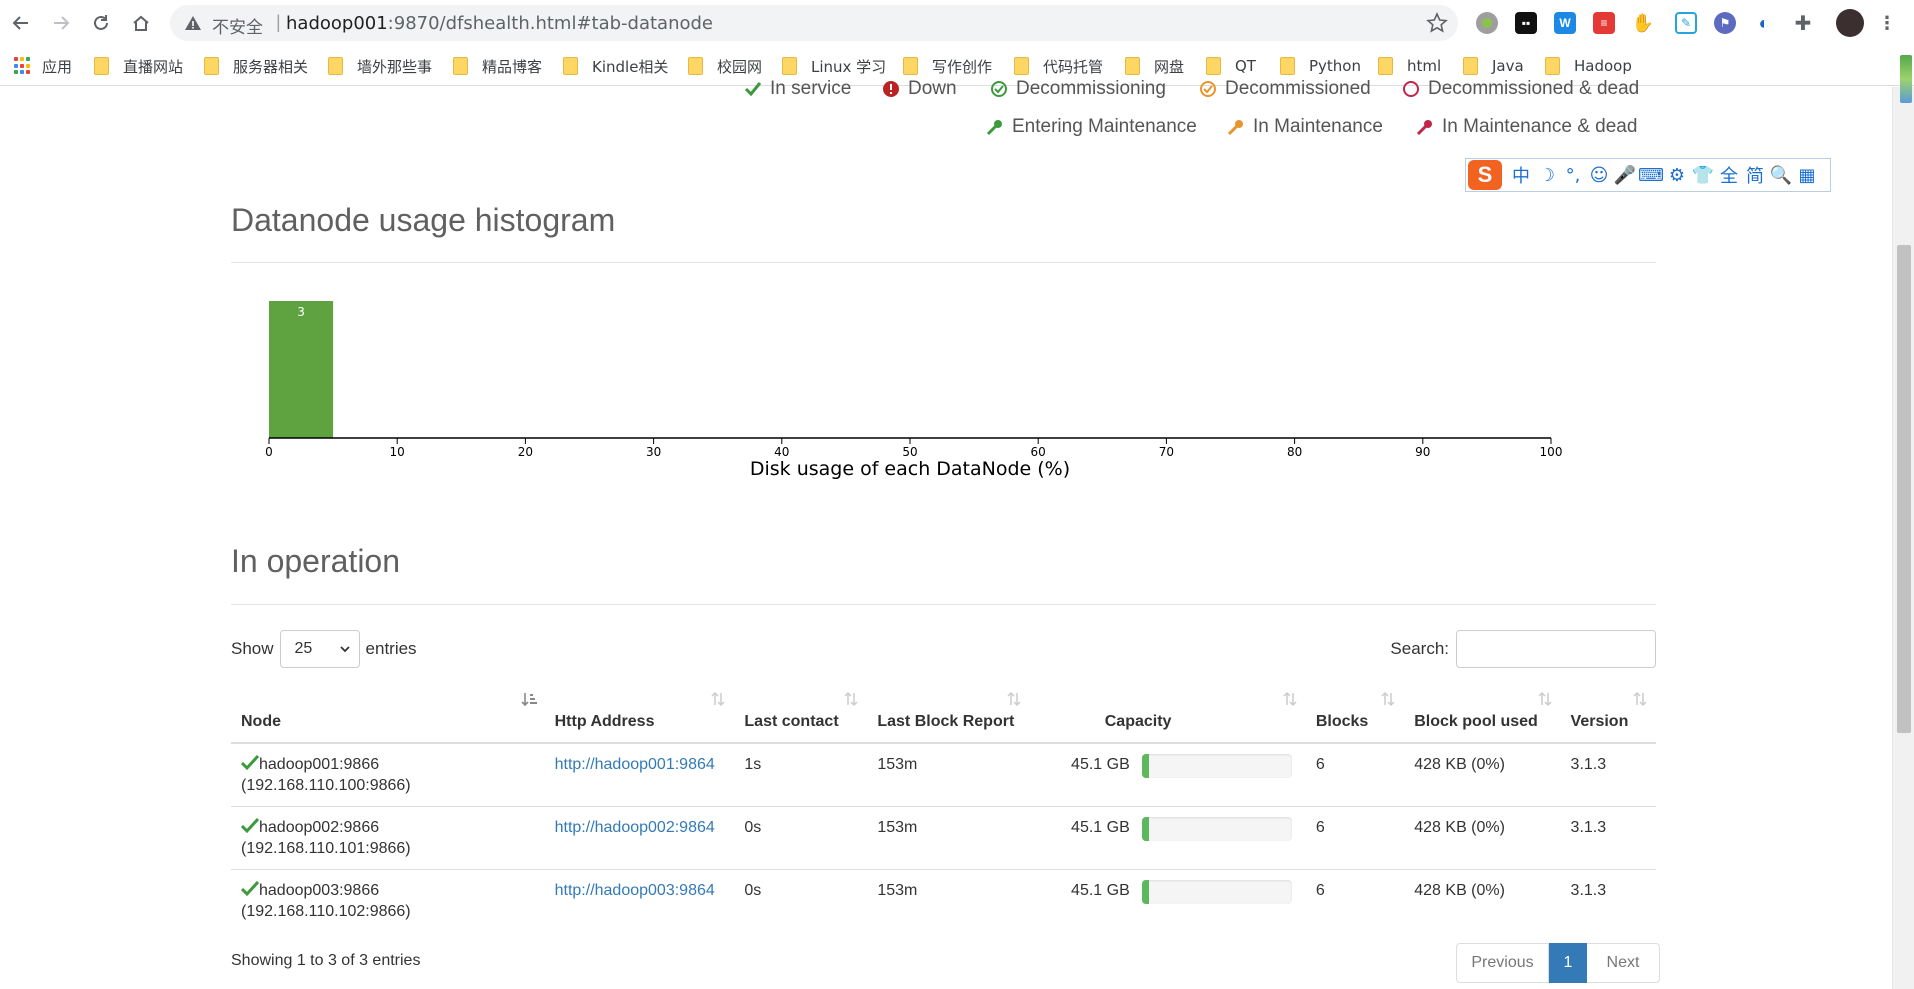 The height and width of the screenshot is (989, 1914). What do you see at coordinates (1764, 23) in the screenshot?
I see `extension-wave-icon: ◐` at bounding box center [1764, 23].